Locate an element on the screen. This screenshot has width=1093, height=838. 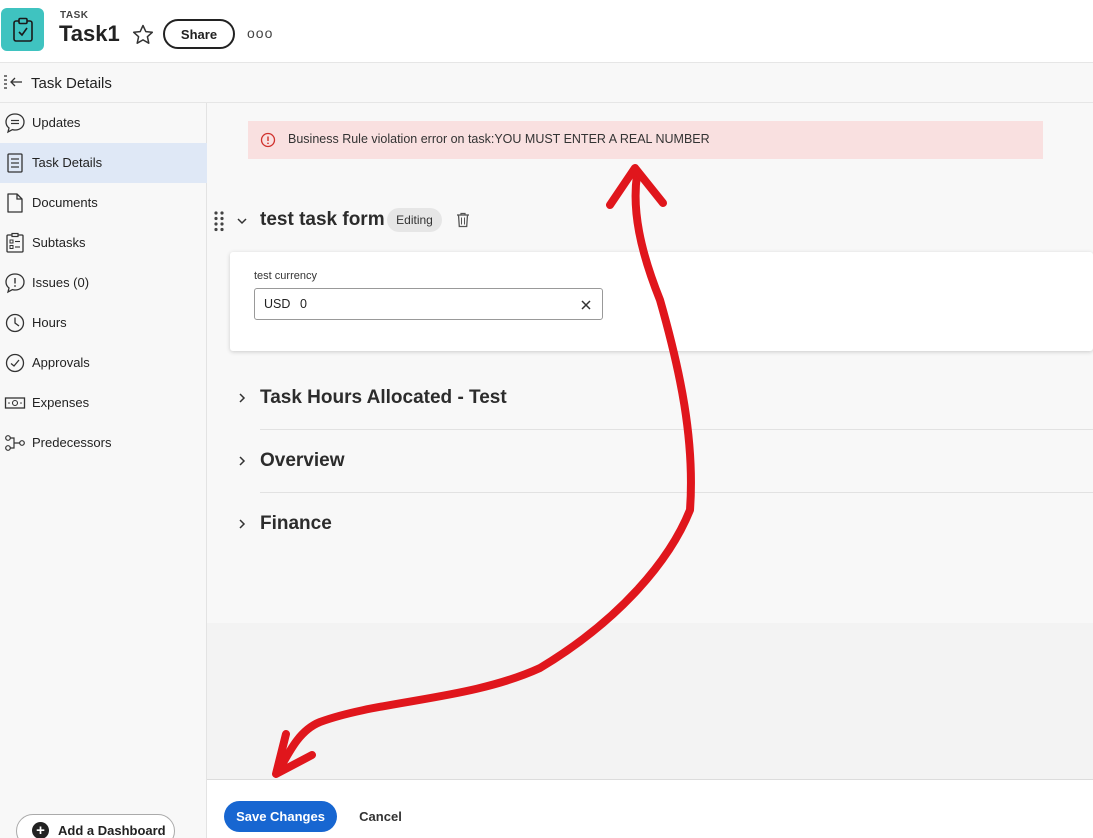
share-button: Share is located at coordinates (199, 34).